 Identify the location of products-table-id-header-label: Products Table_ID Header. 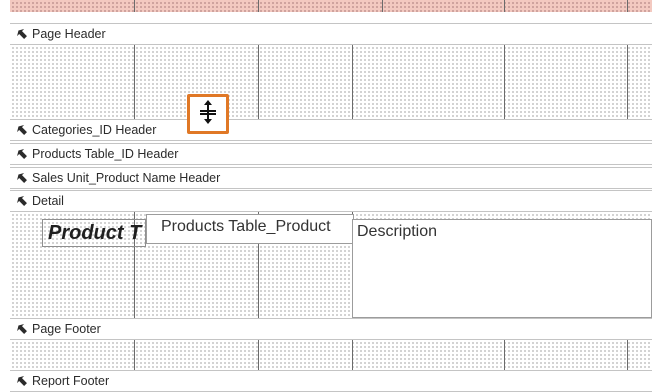
(105, 154).